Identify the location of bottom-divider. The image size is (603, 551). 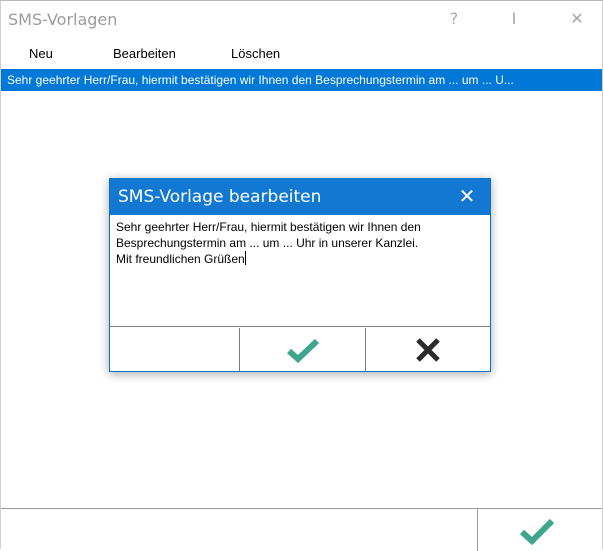
(477, 530).